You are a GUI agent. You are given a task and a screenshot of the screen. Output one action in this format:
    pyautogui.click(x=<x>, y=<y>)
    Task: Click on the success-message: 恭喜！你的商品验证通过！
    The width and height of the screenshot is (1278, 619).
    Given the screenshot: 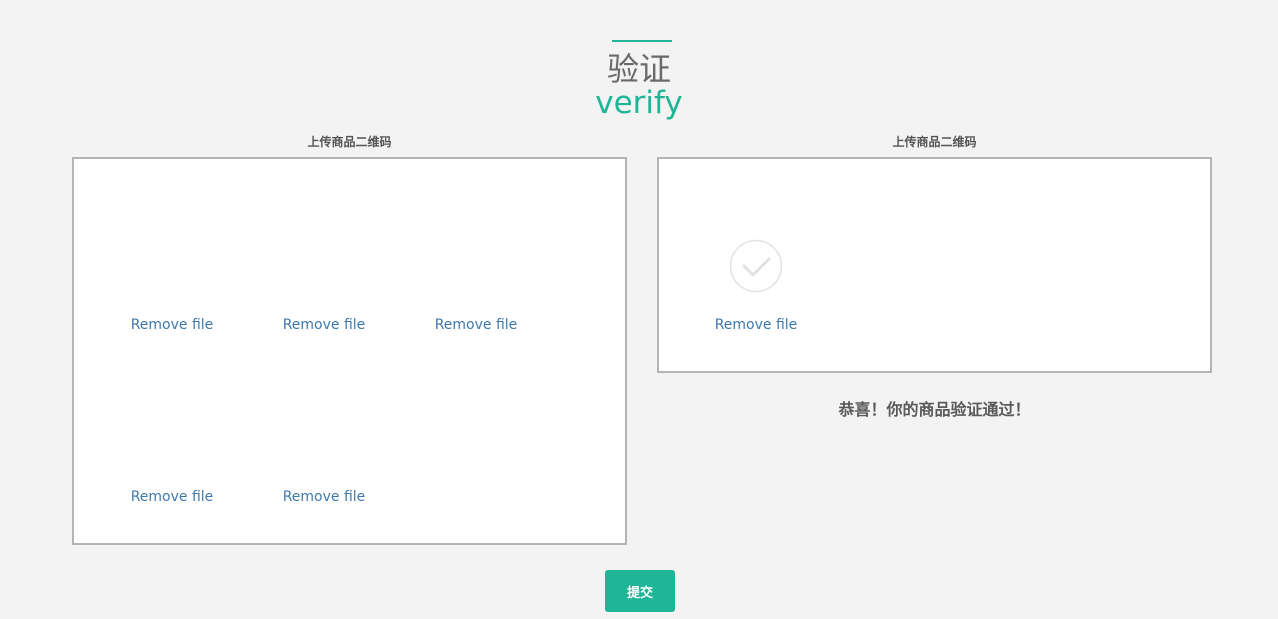 What is the action you would take?
    pyautogui.click(x=934, y=409)
    